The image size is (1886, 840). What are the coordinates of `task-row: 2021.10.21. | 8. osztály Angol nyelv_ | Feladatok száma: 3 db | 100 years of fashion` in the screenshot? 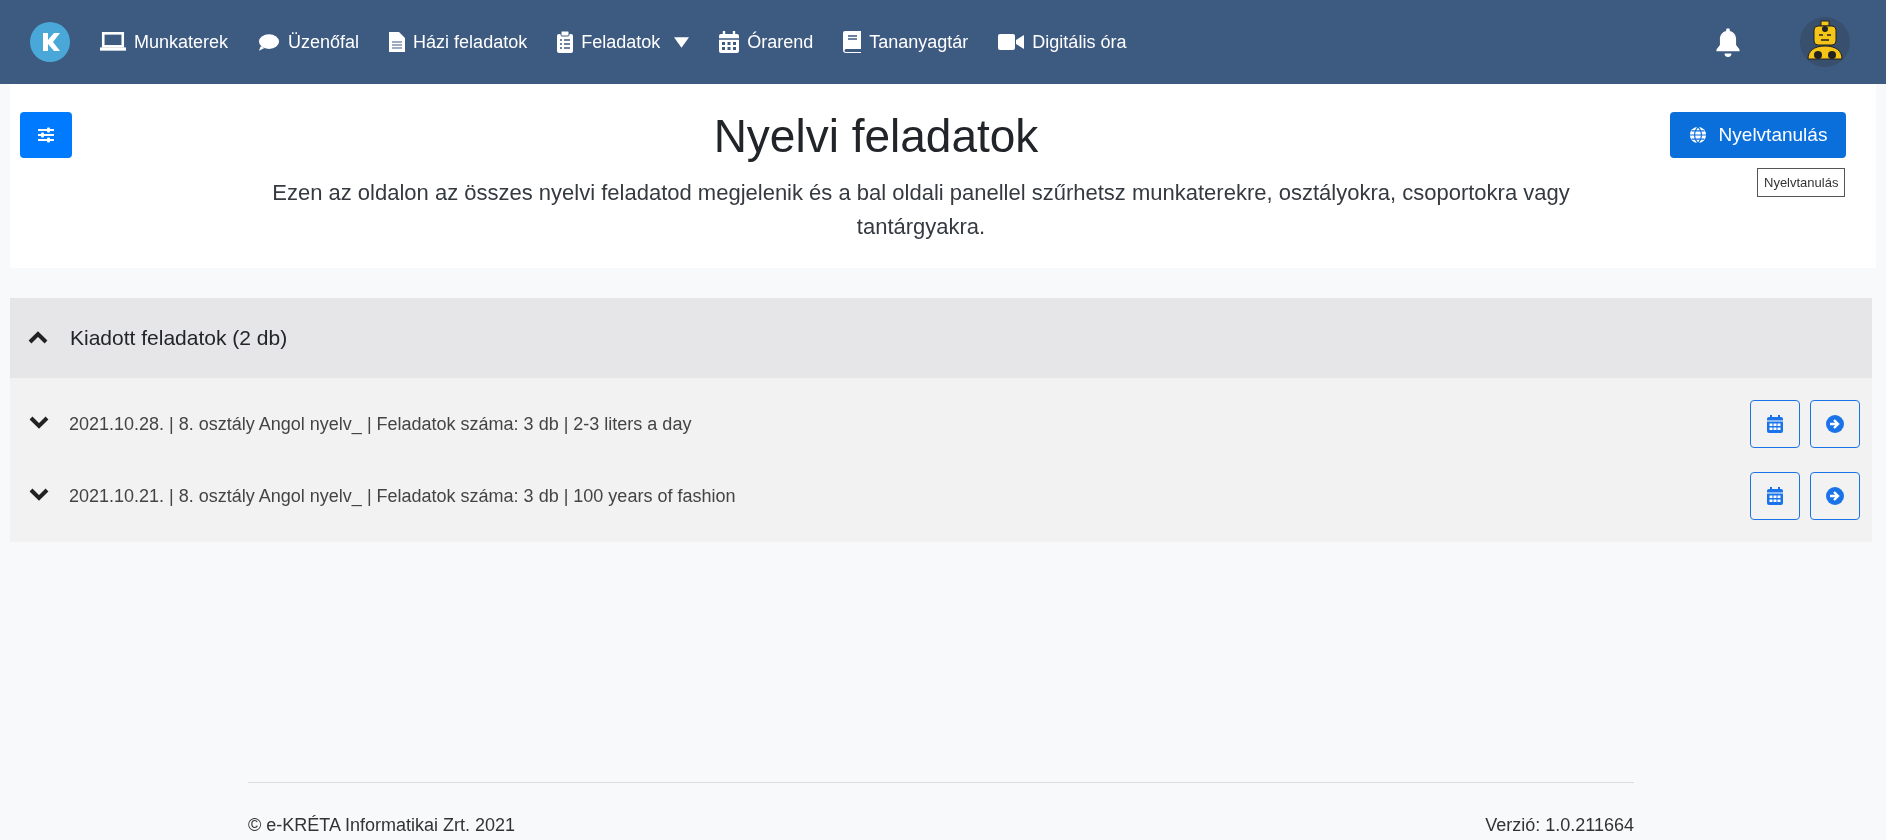 It's located at (941, 496).